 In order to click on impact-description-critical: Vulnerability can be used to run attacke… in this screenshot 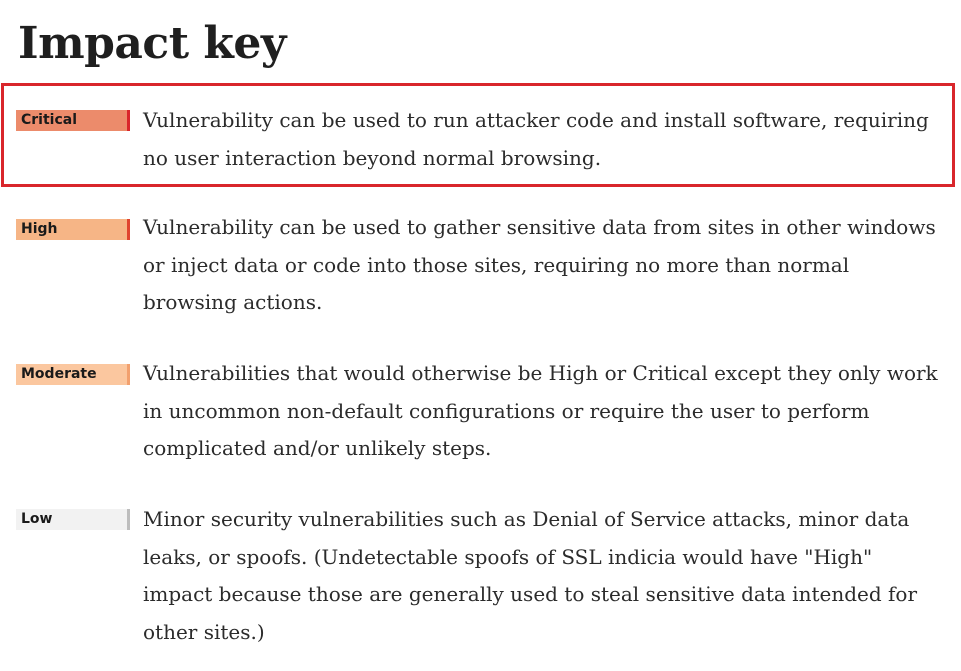, I will do `click(536, 139)`.